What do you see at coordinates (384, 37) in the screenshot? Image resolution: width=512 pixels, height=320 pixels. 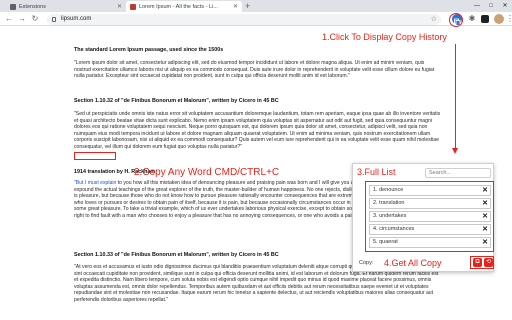 I see `annotation-click-display: 1.Click To Display Copy History` at bounding box center [384, 37].